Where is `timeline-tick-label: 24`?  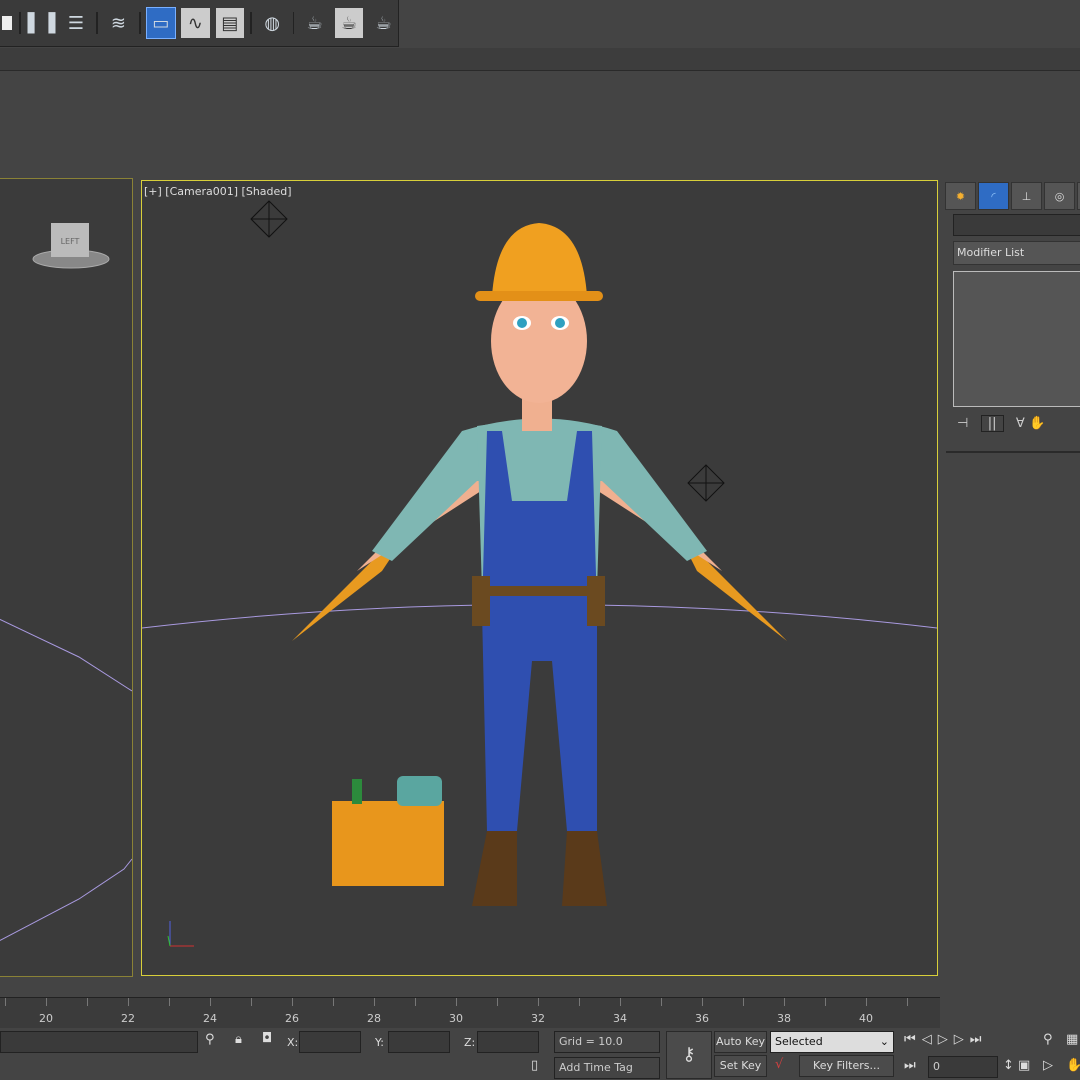 timeline-tick-label: 24 is located at coordinates (210, 1018).